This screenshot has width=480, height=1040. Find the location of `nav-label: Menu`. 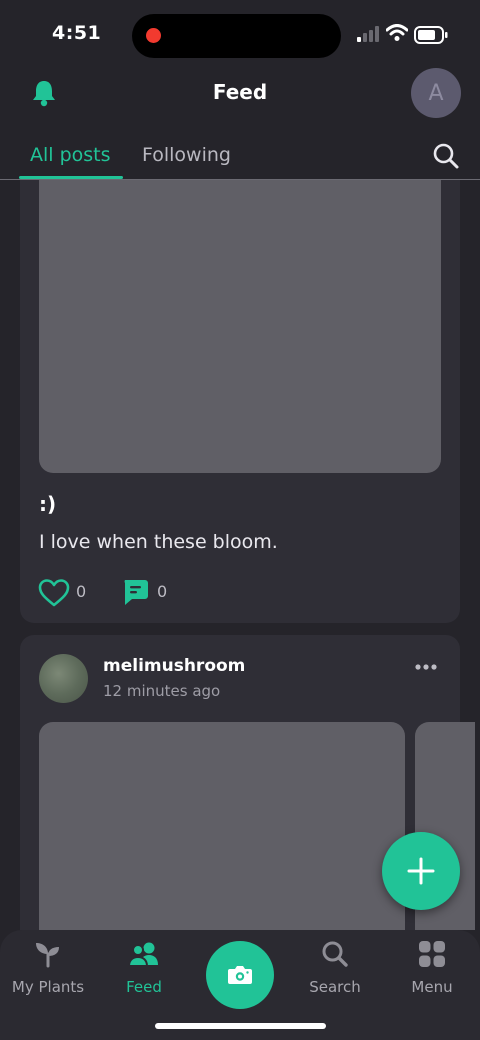

nav-label: Menu is located at coordinates (432, 987).